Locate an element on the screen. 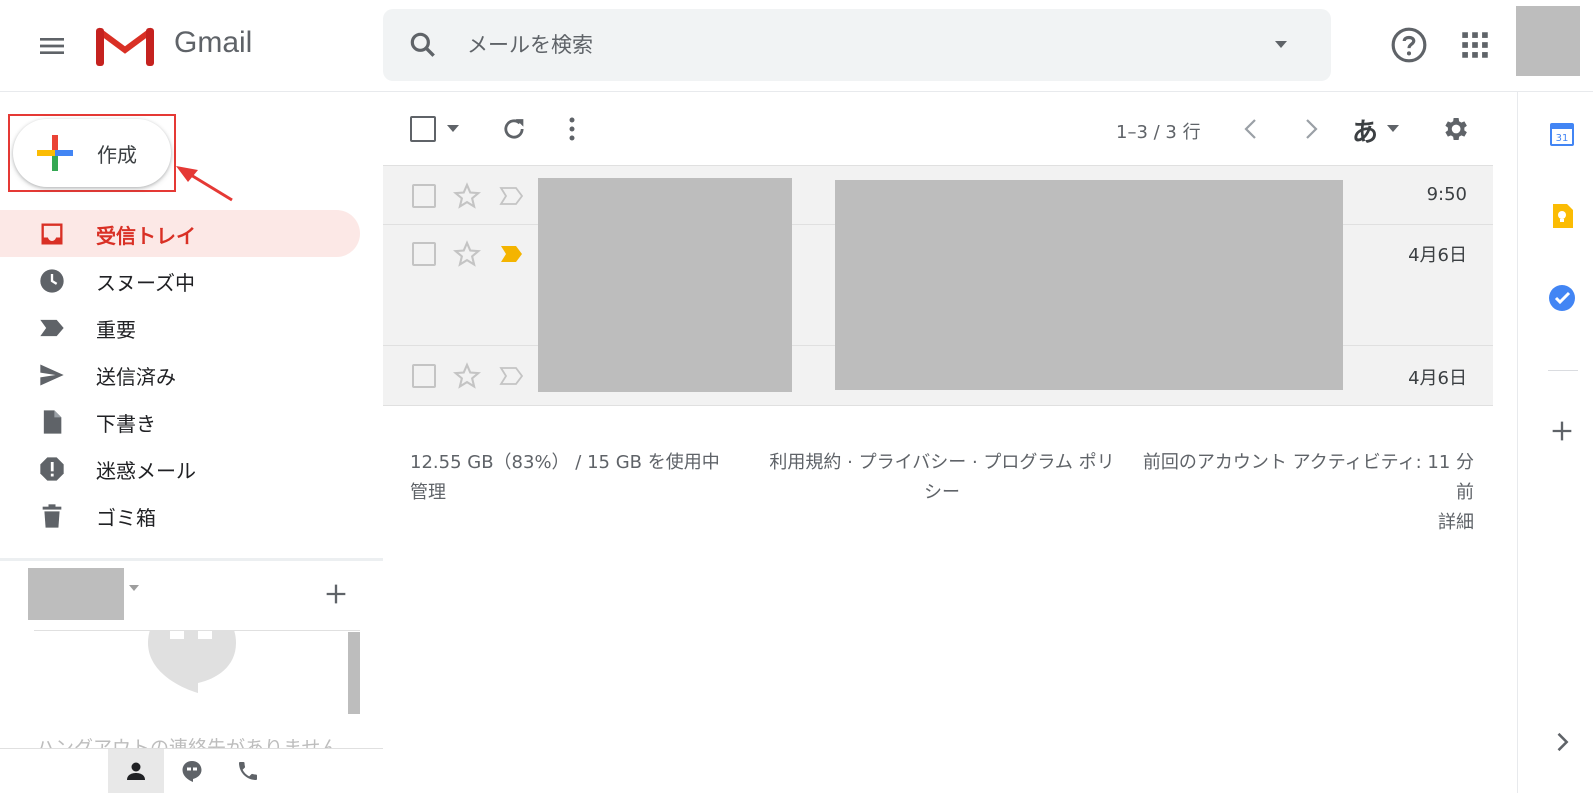  sidebar-item-spam: 迷惑メール is located at coordinates (180, 468).